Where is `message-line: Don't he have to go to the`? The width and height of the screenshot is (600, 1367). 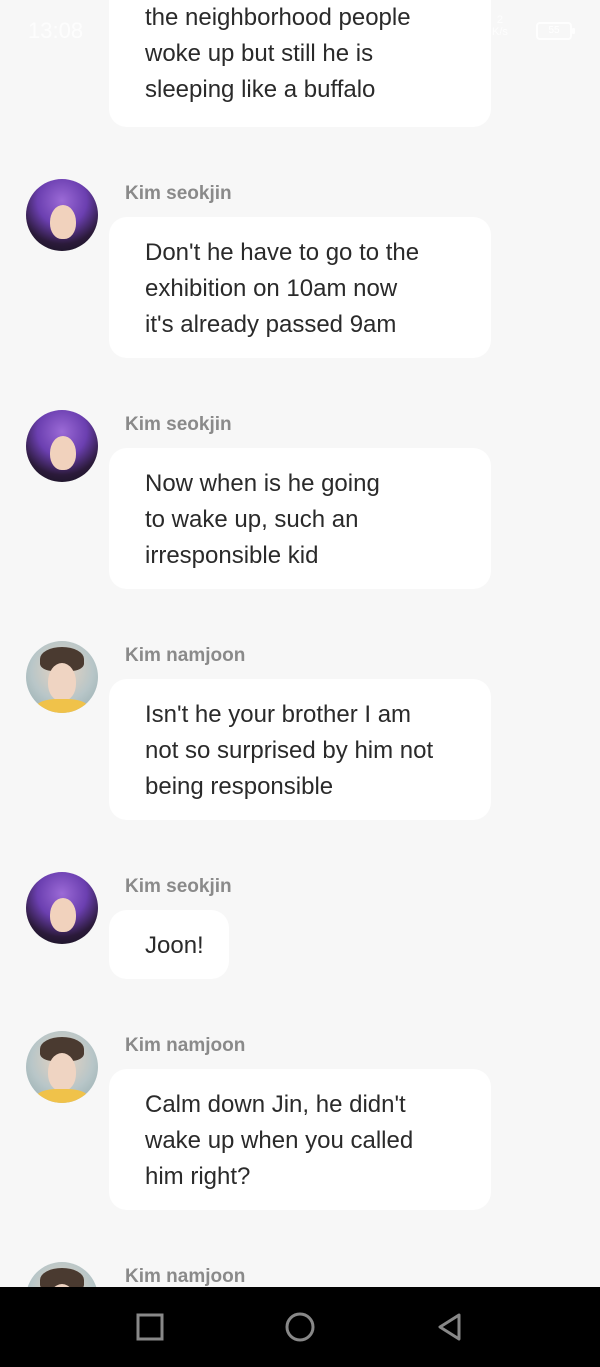
message-line: Don't he have to go to the is located at coordinates (282, 252).